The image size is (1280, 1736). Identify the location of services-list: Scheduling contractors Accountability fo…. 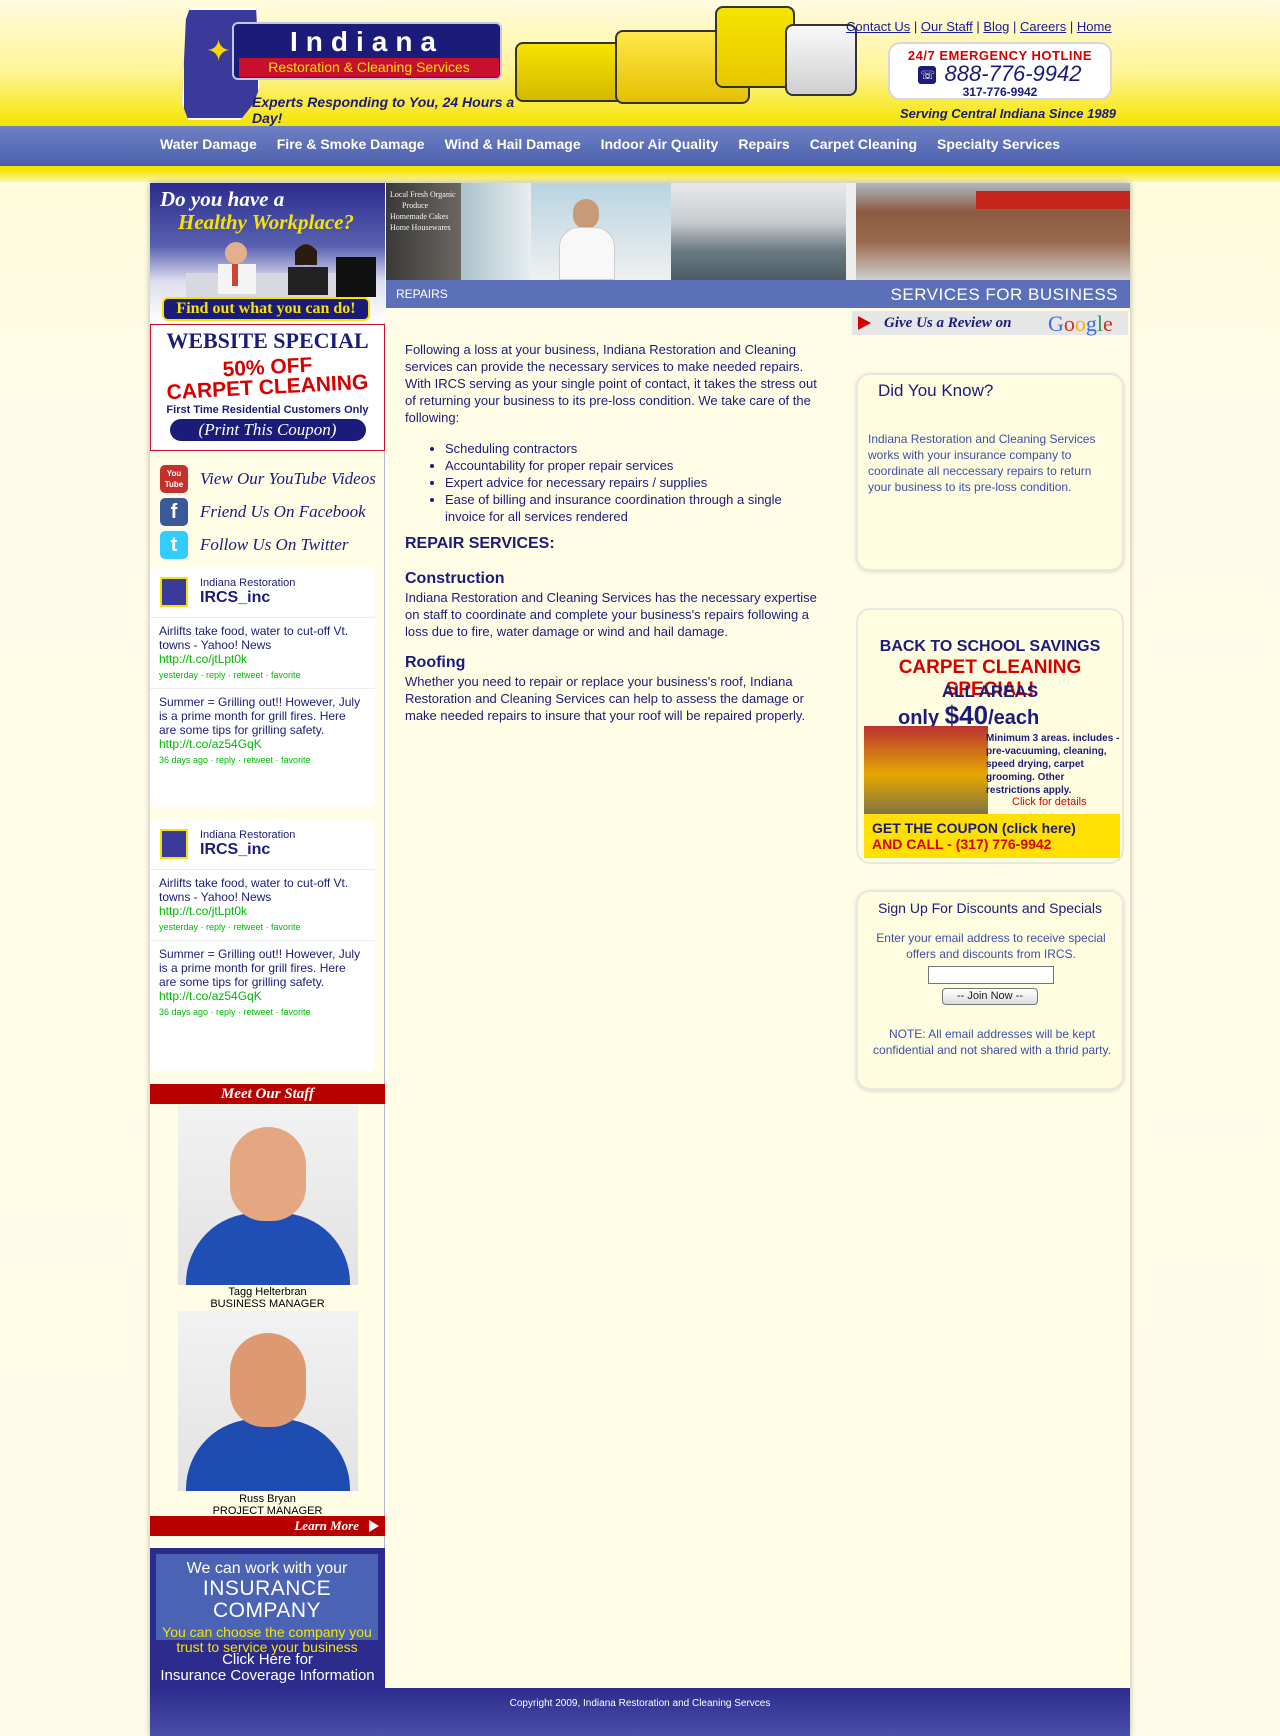
(634, 482).